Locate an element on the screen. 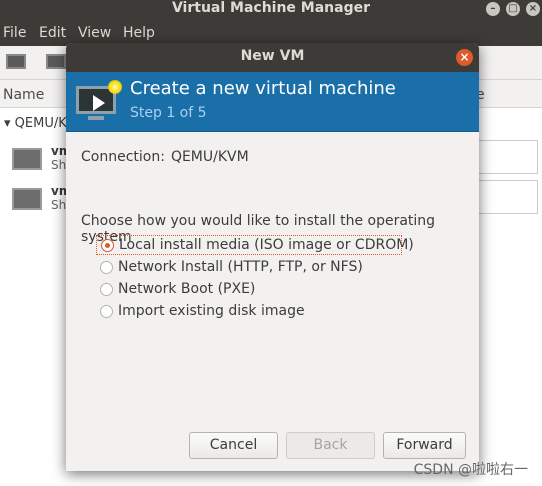  option-network-boot: Network Boot (PXE) is located at coordinates (249, 290).